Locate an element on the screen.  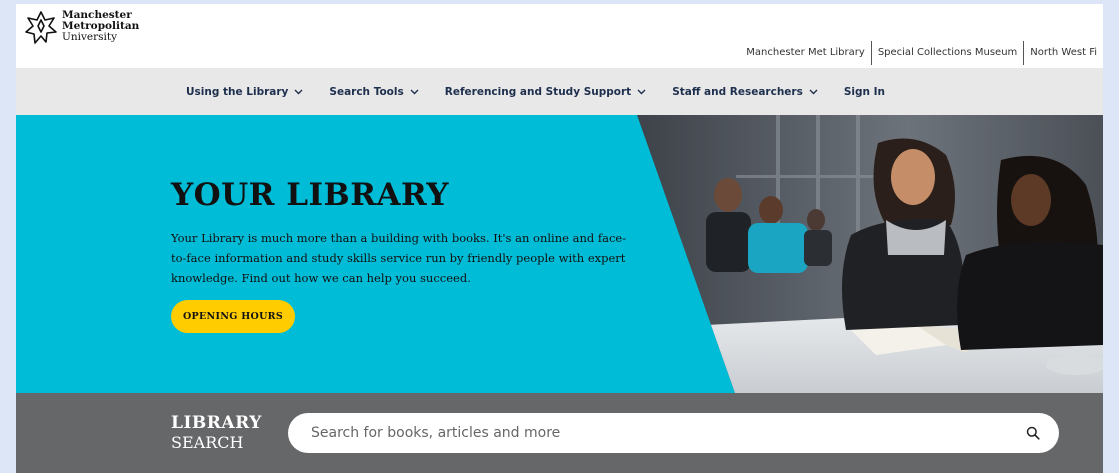
nav-item-label: Staff and Researchers is located at coordinates (737, 91).